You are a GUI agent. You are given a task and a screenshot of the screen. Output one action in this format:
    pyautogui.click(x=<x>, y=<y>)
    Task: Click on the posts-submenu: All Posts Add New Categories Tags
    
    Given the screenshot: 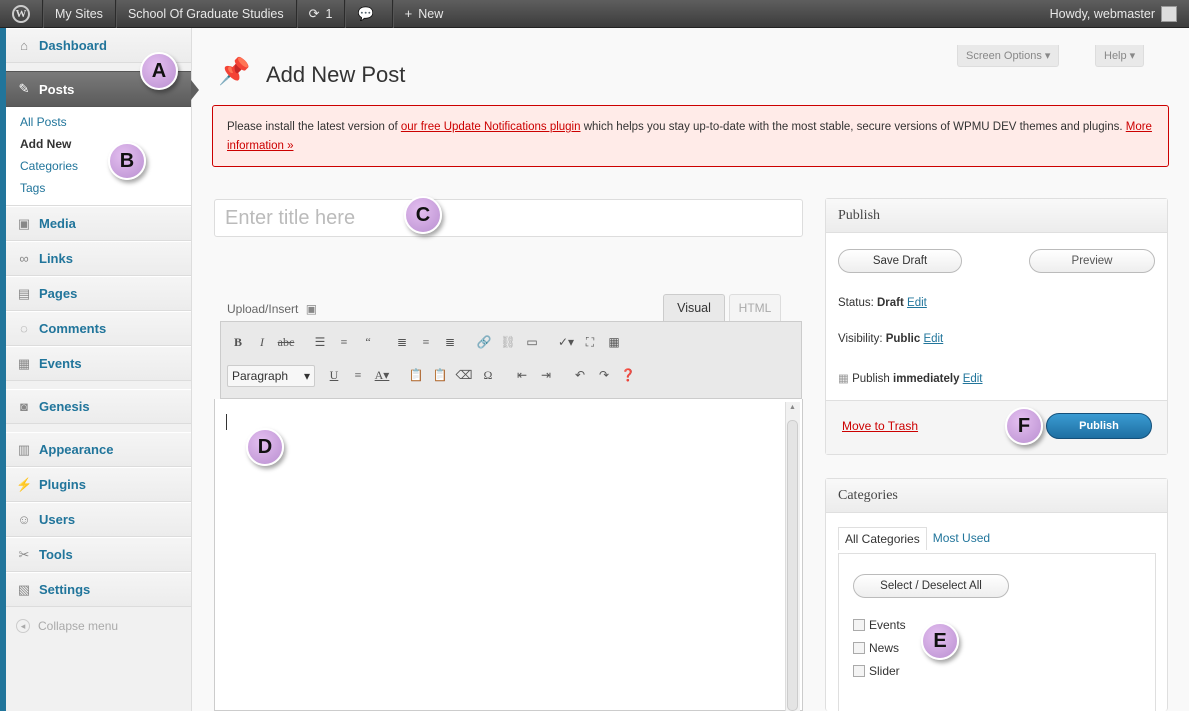 What is the action you would take?
    pyautogui.click(x=98, y=156)
    